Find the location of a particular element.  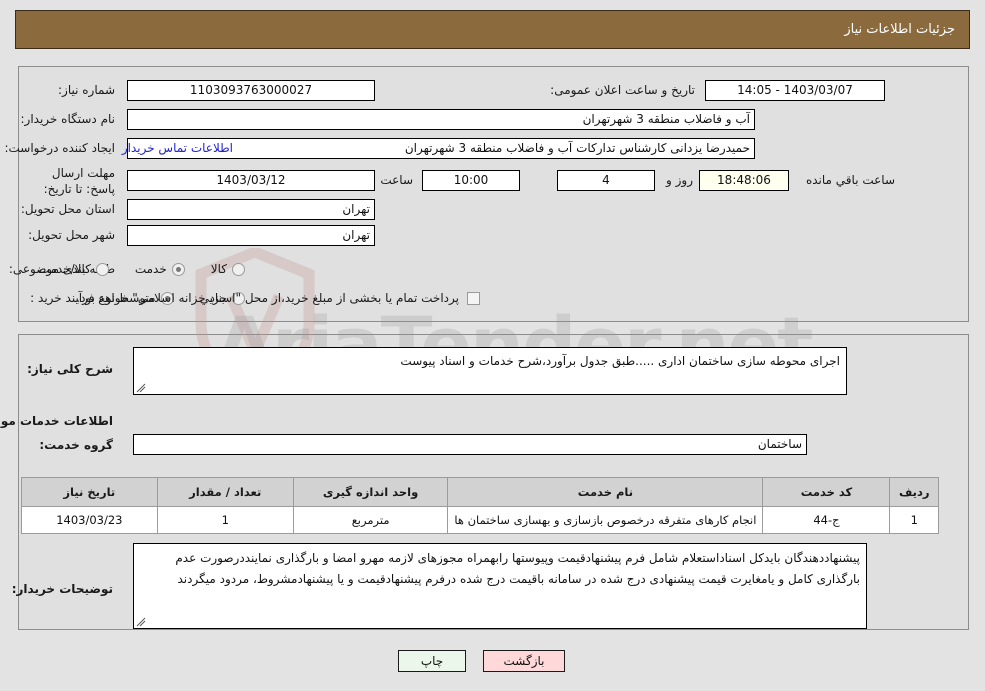

deadline-time-label-wrap: ساعت is located at coordinates (396, 180).